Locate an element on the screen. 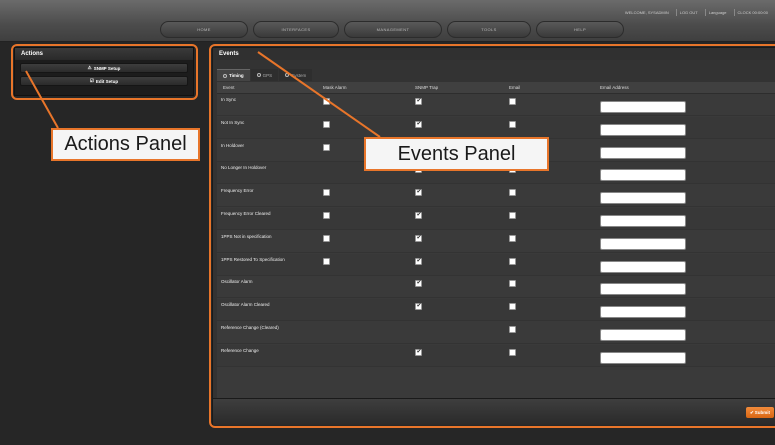 The image size is (775, 445). table-row: In Sync is located at coordinates (496, 105).